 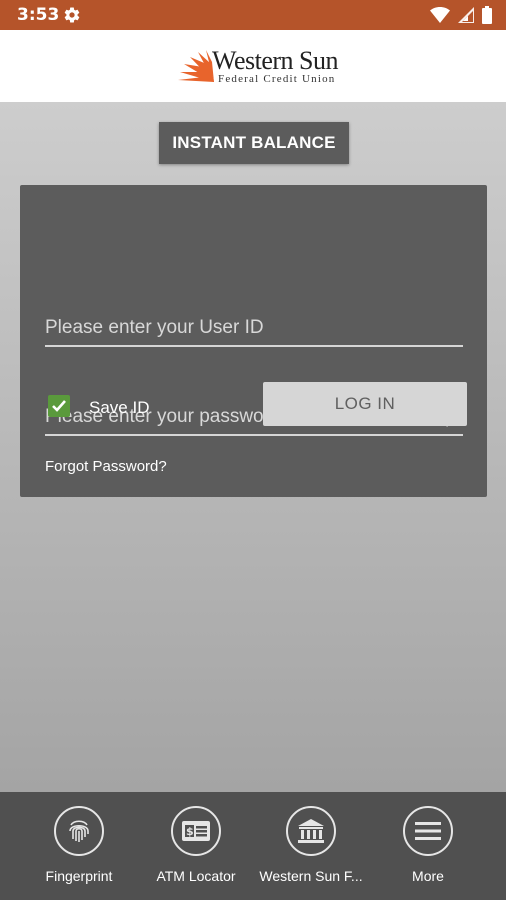 I want to click on status-bar: 3:53, so click(x=253, y=15).